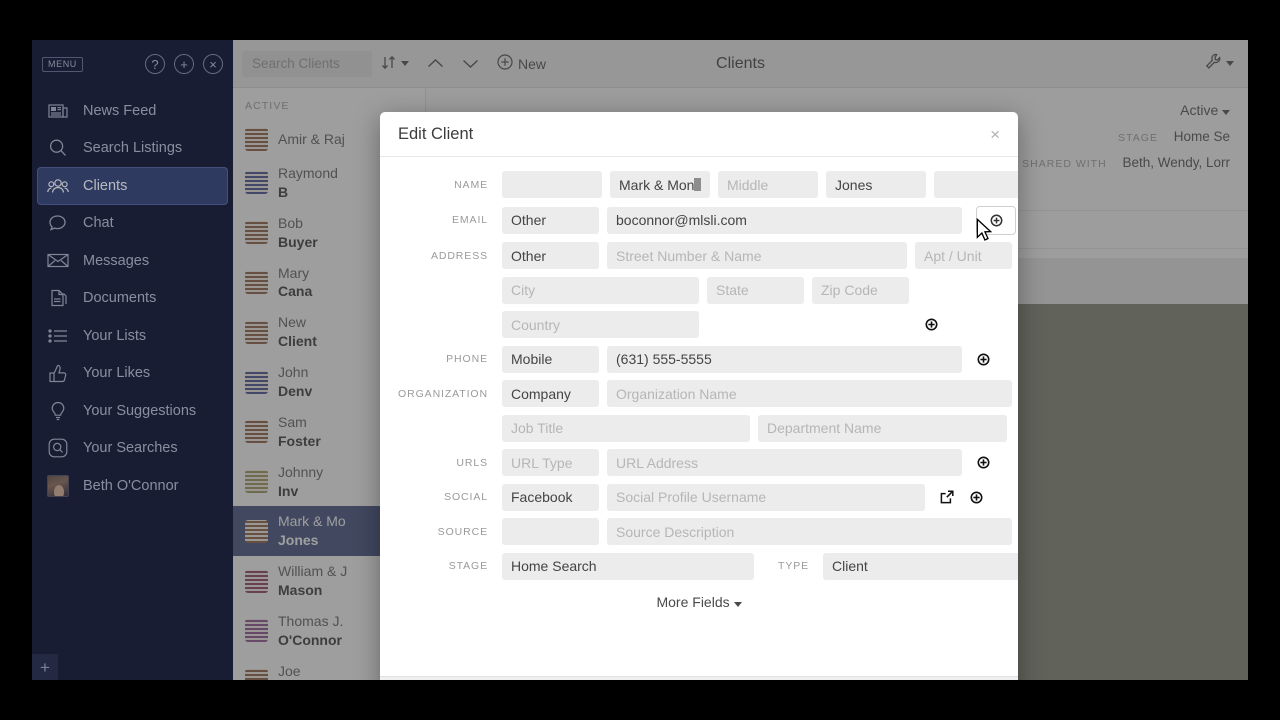 This screenshot has width=1280, height=720. I want to click on apt-input: Apt / Unit, so click(963, 255).